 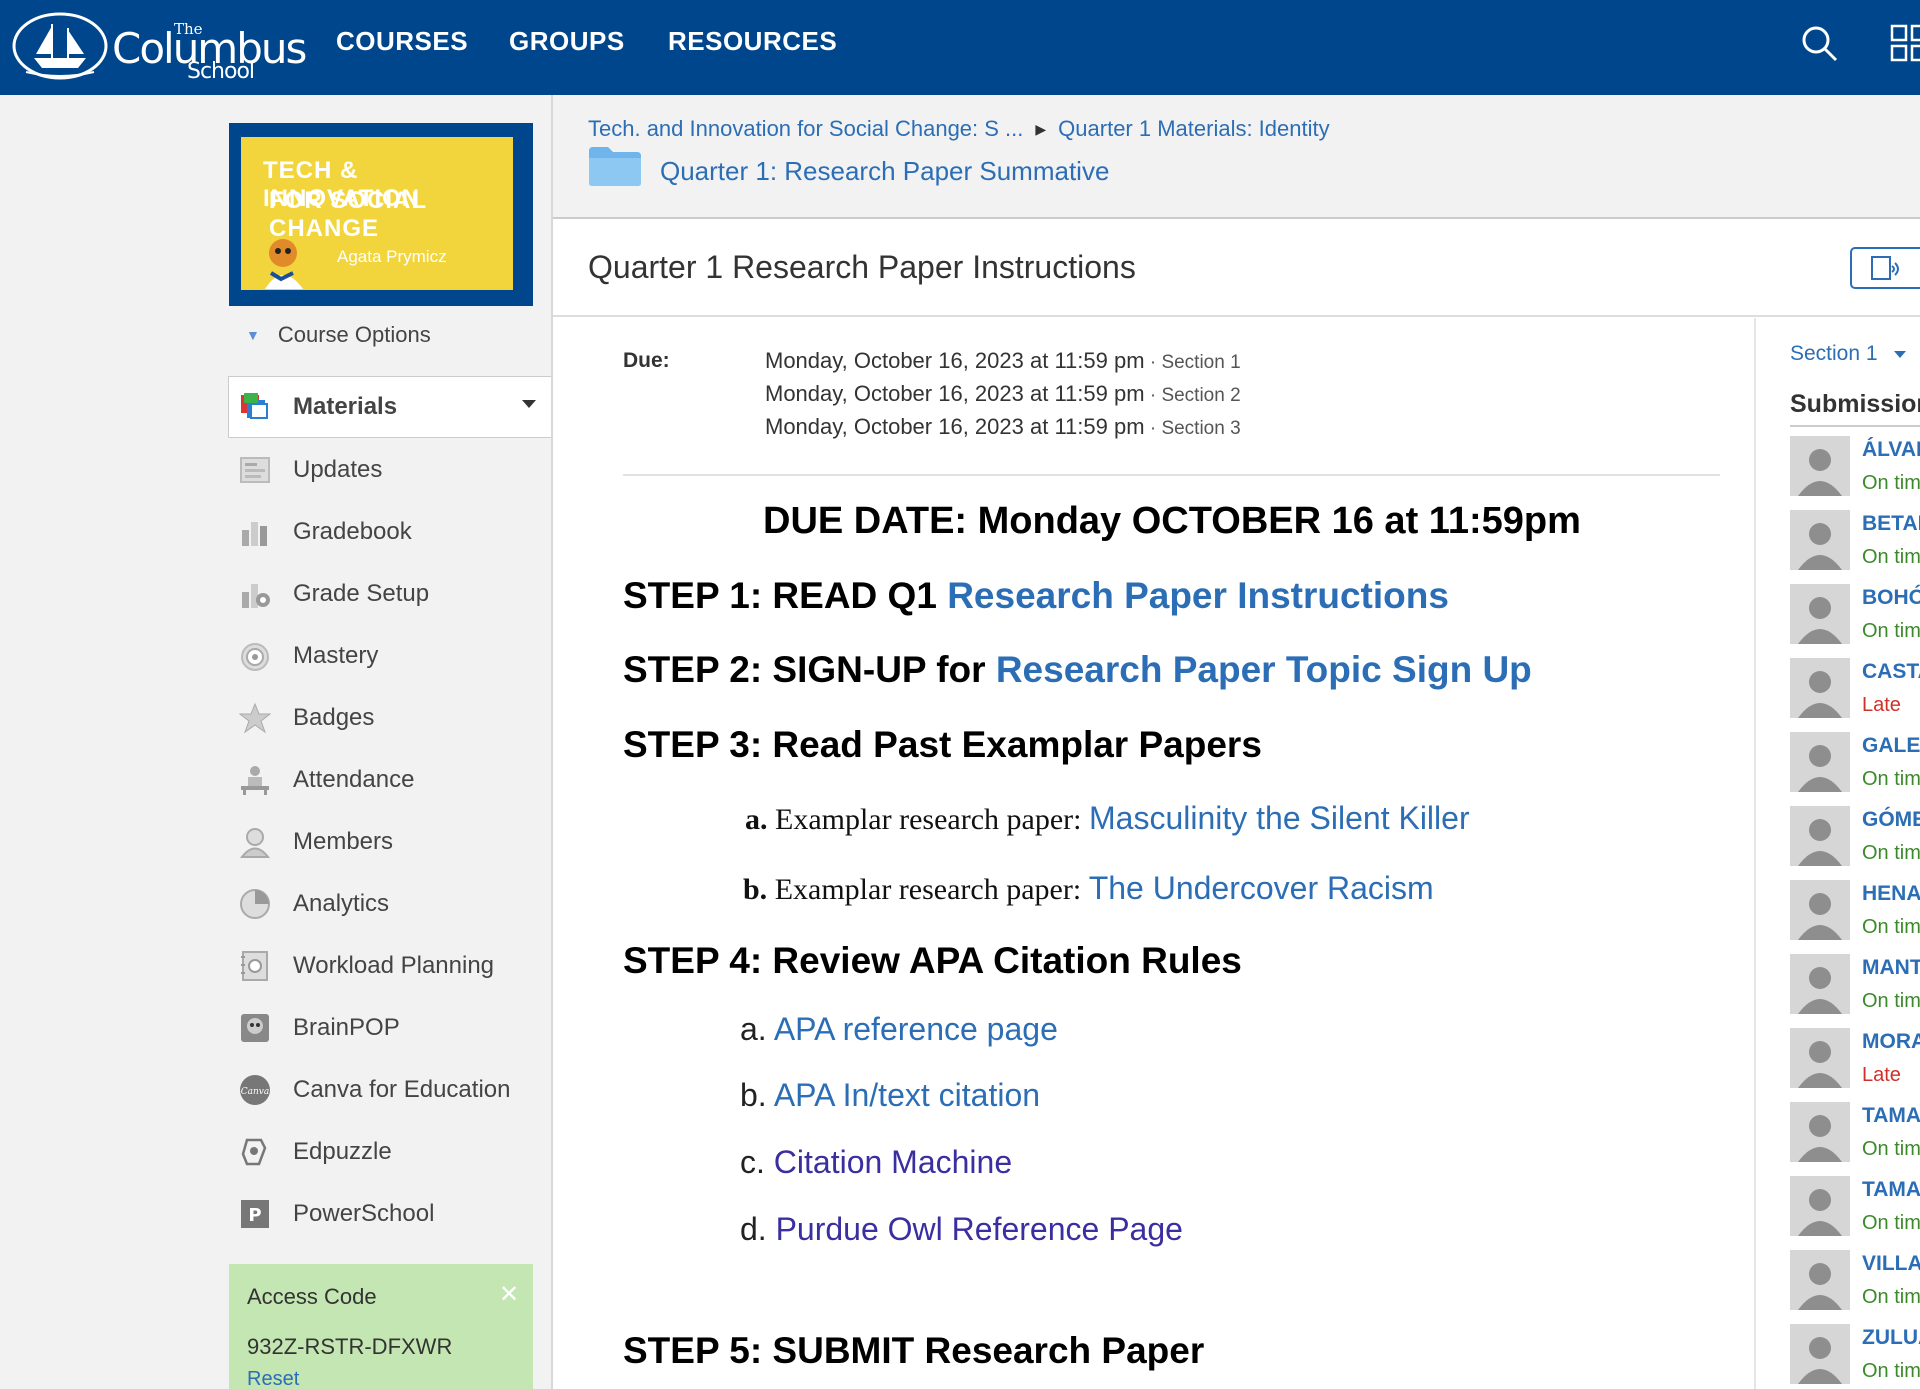 I want to click on student-name: MORA, so click(x=1891, y=1042).